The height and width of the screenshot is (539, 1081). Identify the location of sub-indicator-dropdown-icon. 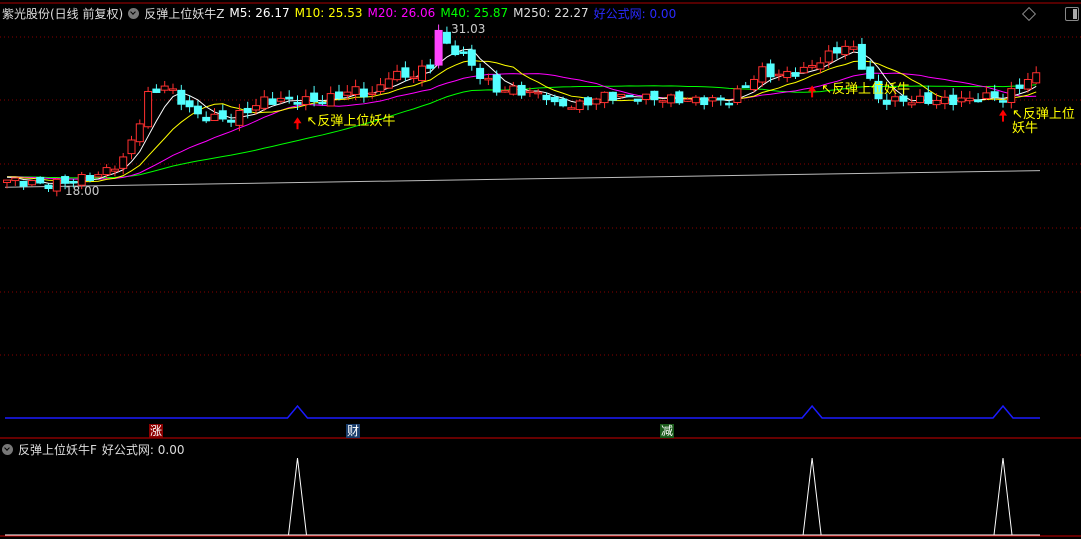
(7, 449).